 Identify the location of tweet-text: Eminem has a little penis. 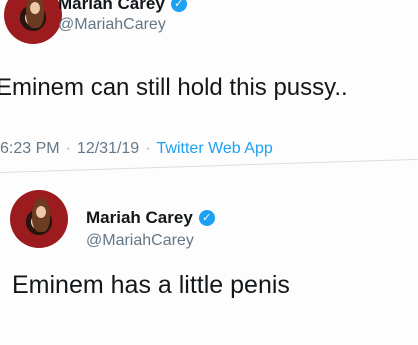
(151, 285).